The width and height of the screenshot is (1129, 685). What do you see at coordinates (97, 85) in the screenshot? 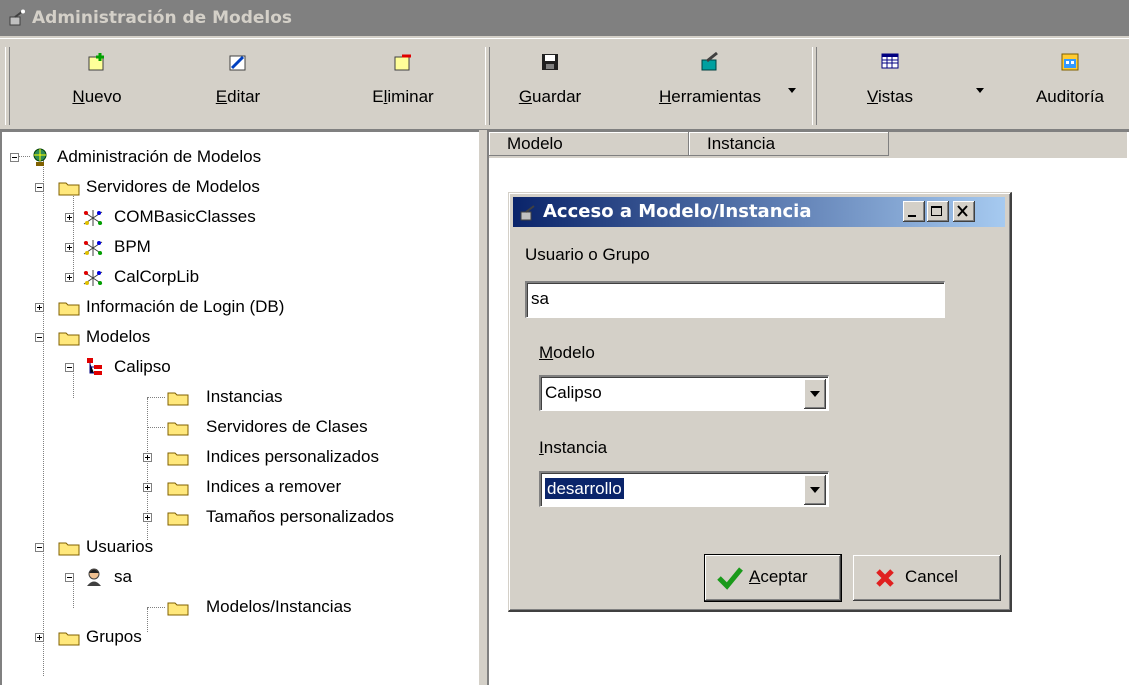
I see `new-button: Nuevo` at bounding box center [97, 85].